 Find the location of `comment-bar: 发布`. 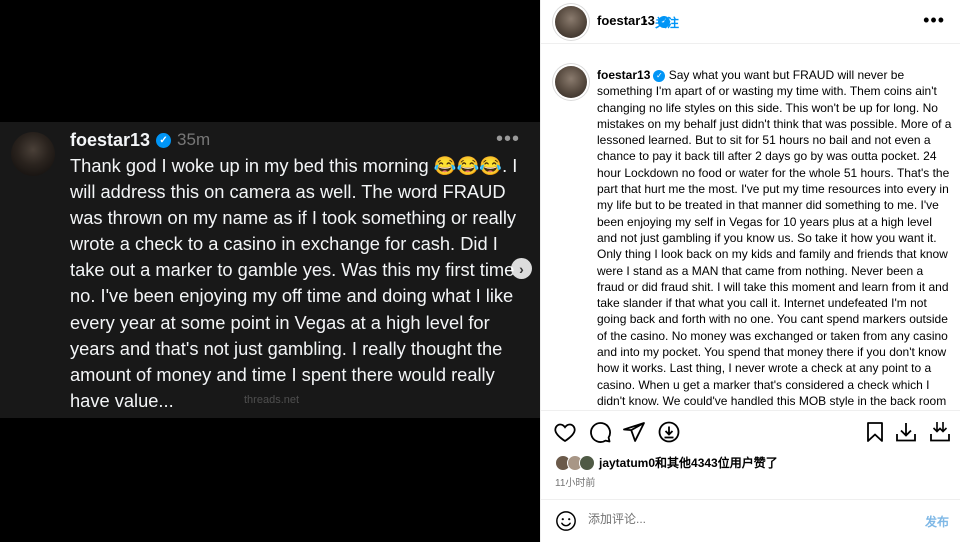

comment-bar: 发布 is located at coordinates (750, 520).